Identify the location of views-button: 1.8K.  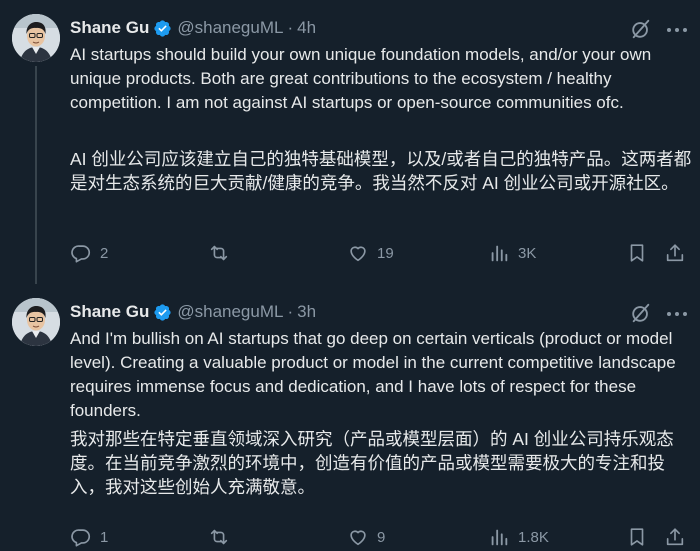
(518, 537).